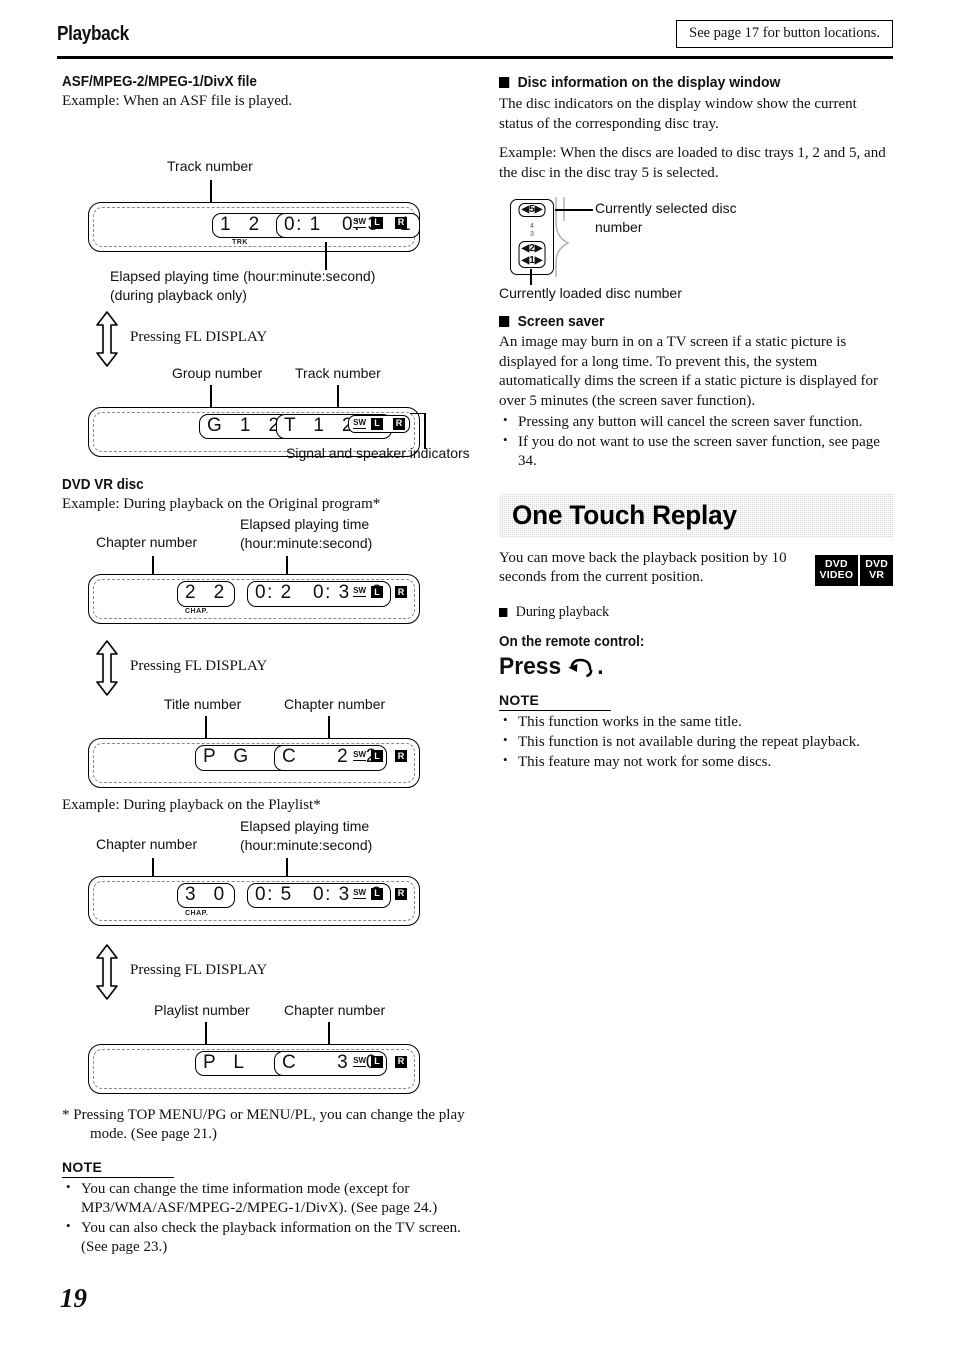 Image resolution: width=954 pixels, height=1354 pixels. Describe the element at coordinates (206, 895) in the screenshot. I see `display-field-chapter: 3 0` at that location.